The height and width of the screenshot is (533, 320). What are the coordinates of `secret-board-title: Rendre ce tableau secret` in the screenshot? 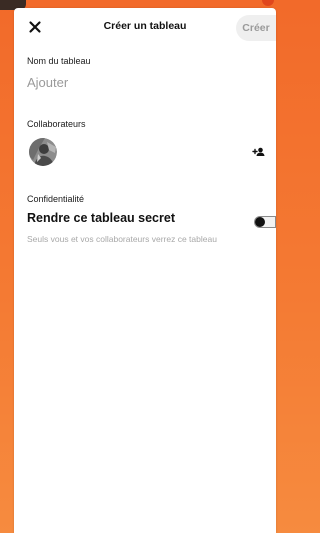 It's located at (101, 218).